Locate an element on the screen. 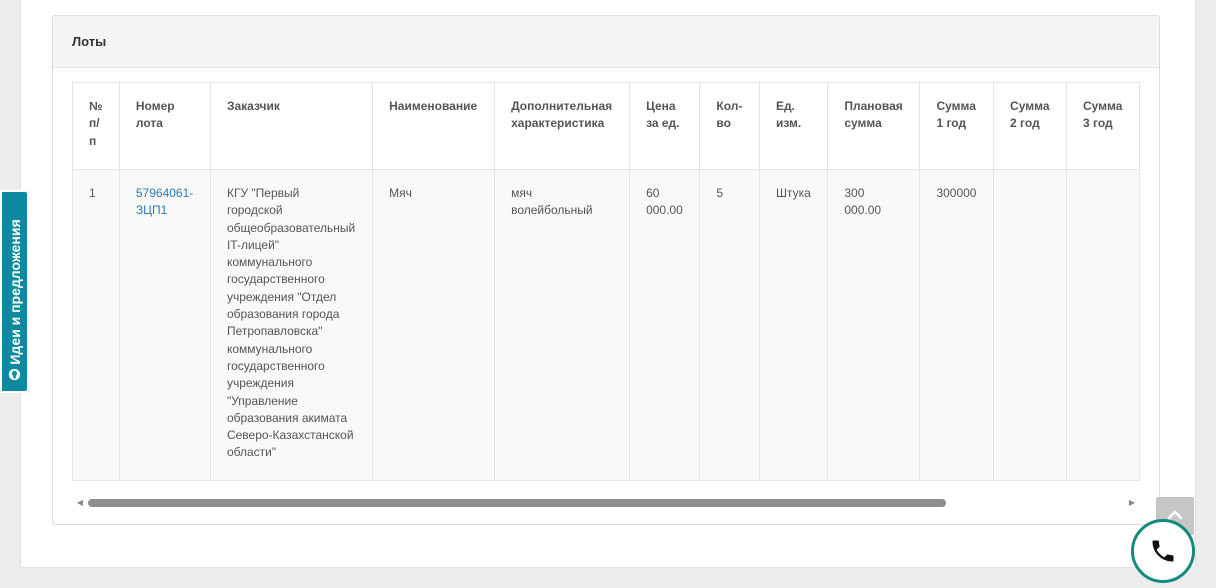  scroll-left-arrow-icon: ◀ is located at coordinates (80, 502).